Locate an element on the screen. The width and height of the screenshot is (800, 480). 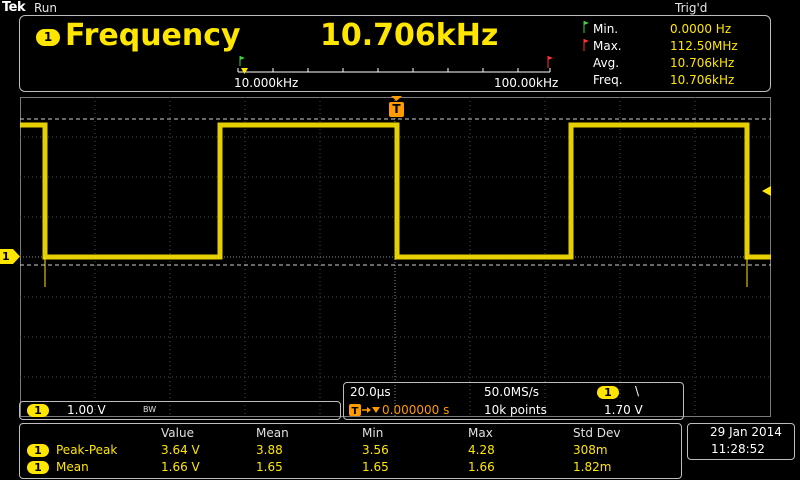
trigger-offset-icon: T is located at coordinates (364, 409).